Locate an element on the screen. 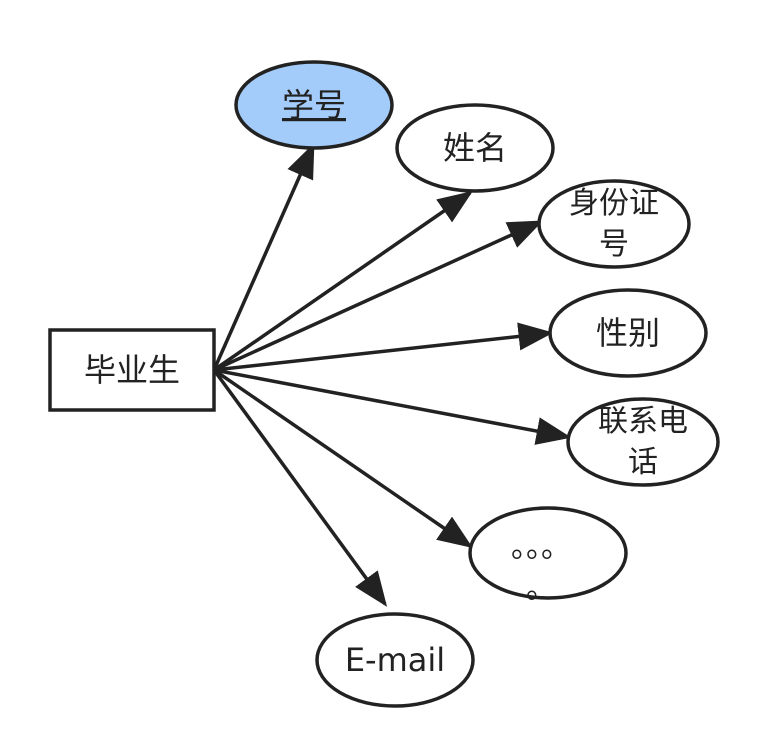 The height and width of the screenshot is (751, 770). attribute-name: 姓名 is located at coordinates (475, 148).